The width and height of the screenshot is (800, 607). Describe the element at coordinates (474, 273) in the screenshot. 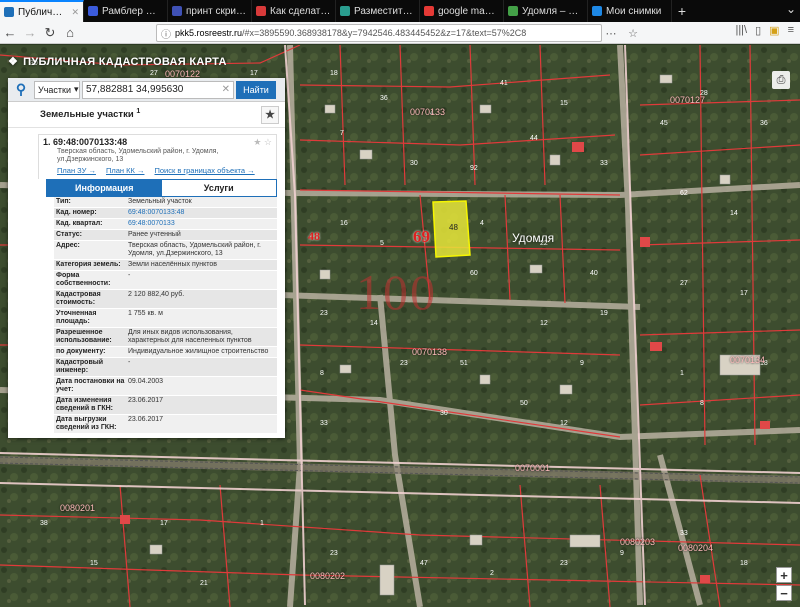

I see `svg-text: 60` at that location.